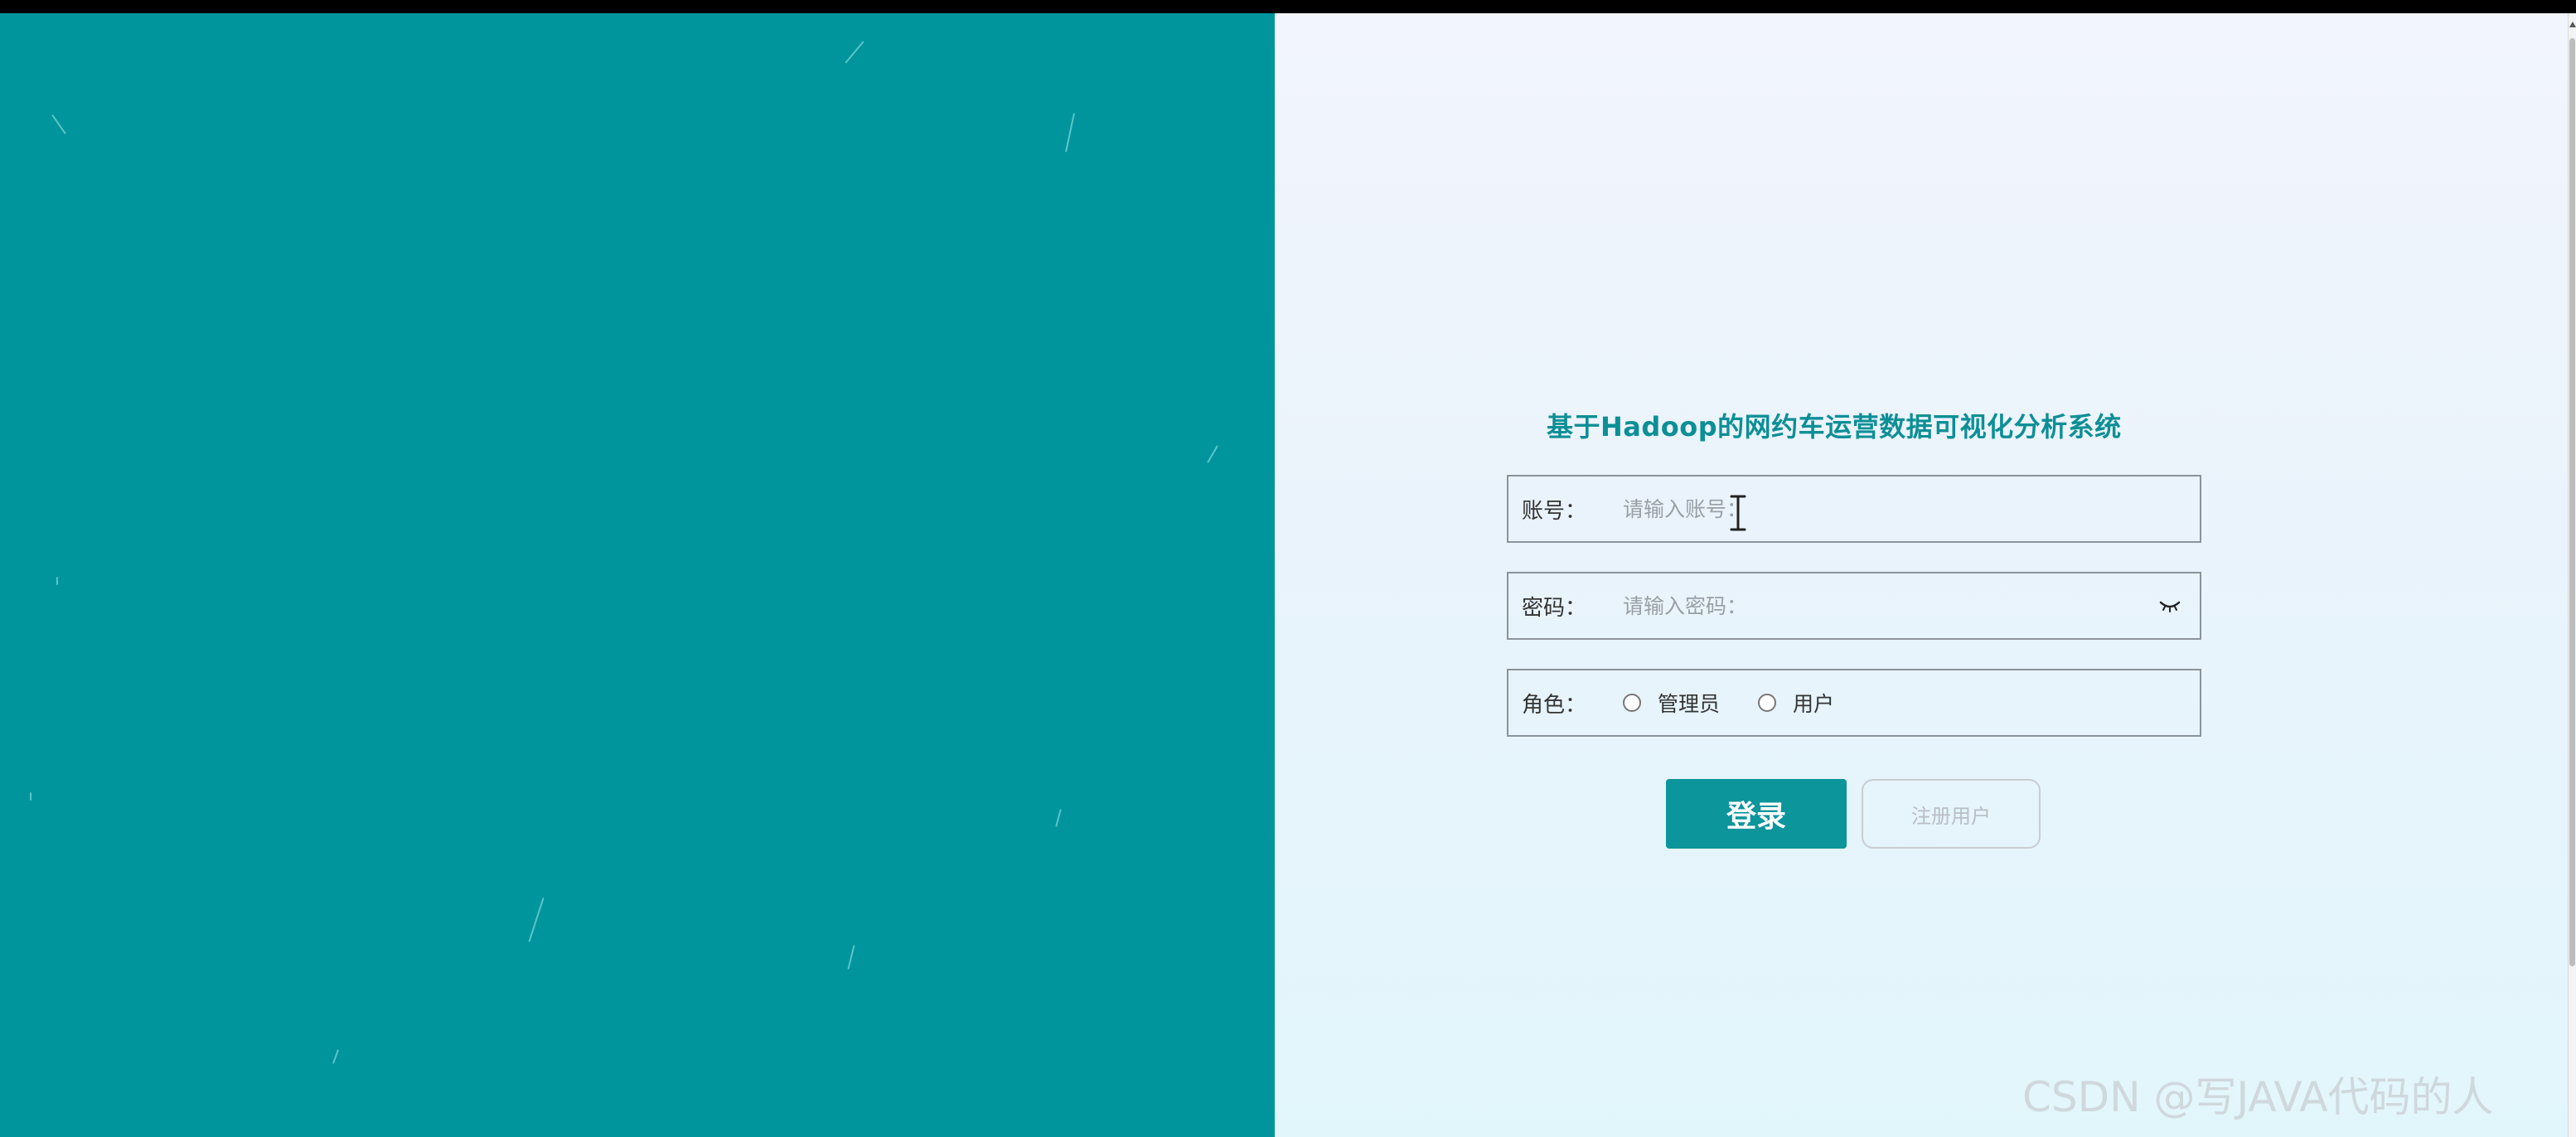  Describe the element at coordinates (2572, 502) in the screenshot. I see `scroll-thumb` at that location.